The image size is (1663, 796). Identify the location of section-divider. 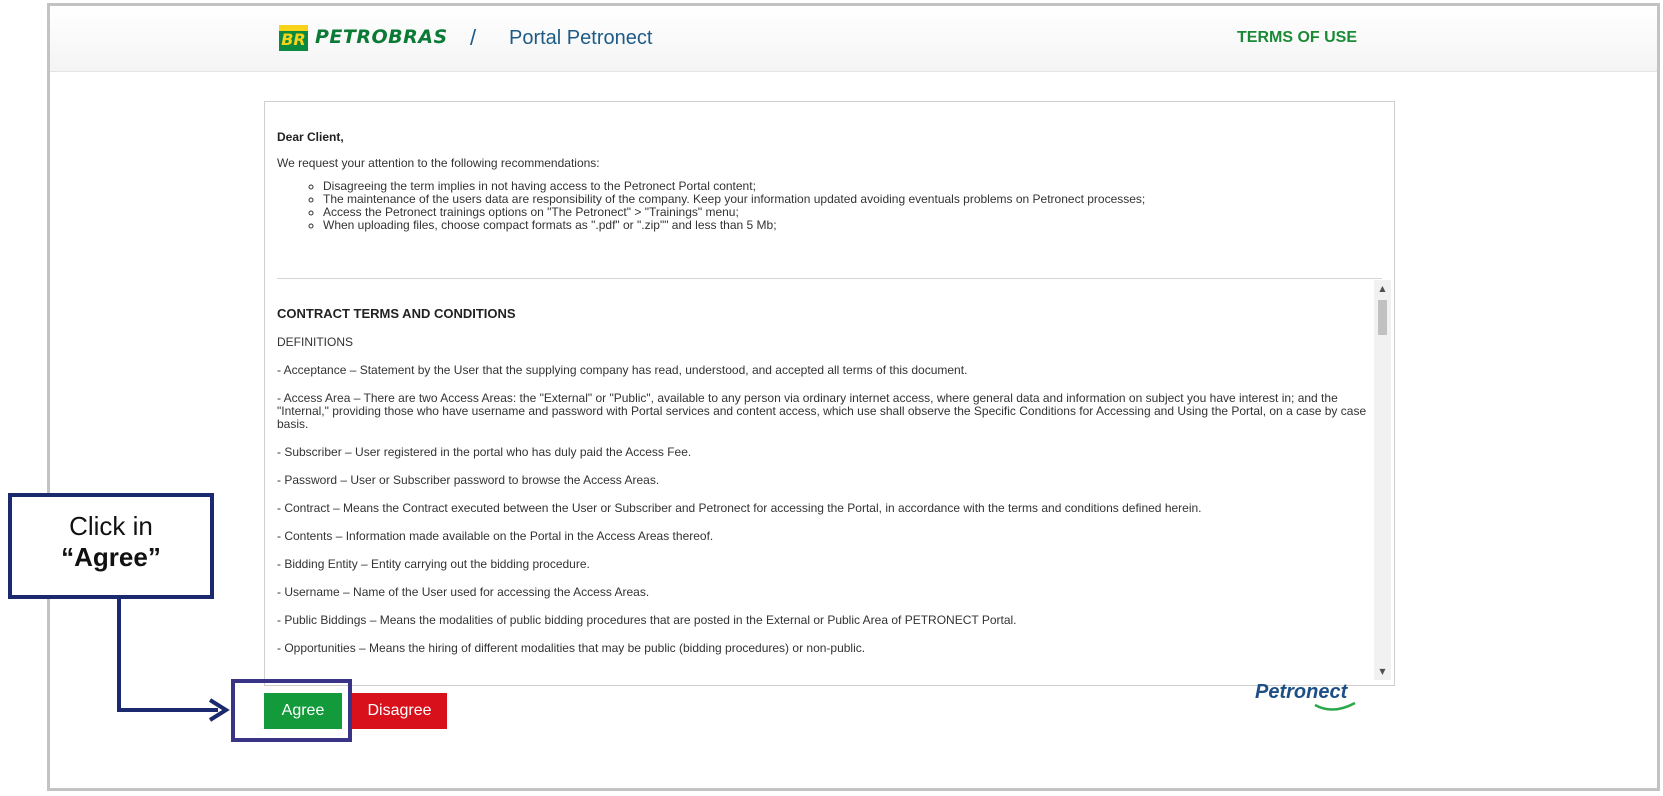
(829, 278).